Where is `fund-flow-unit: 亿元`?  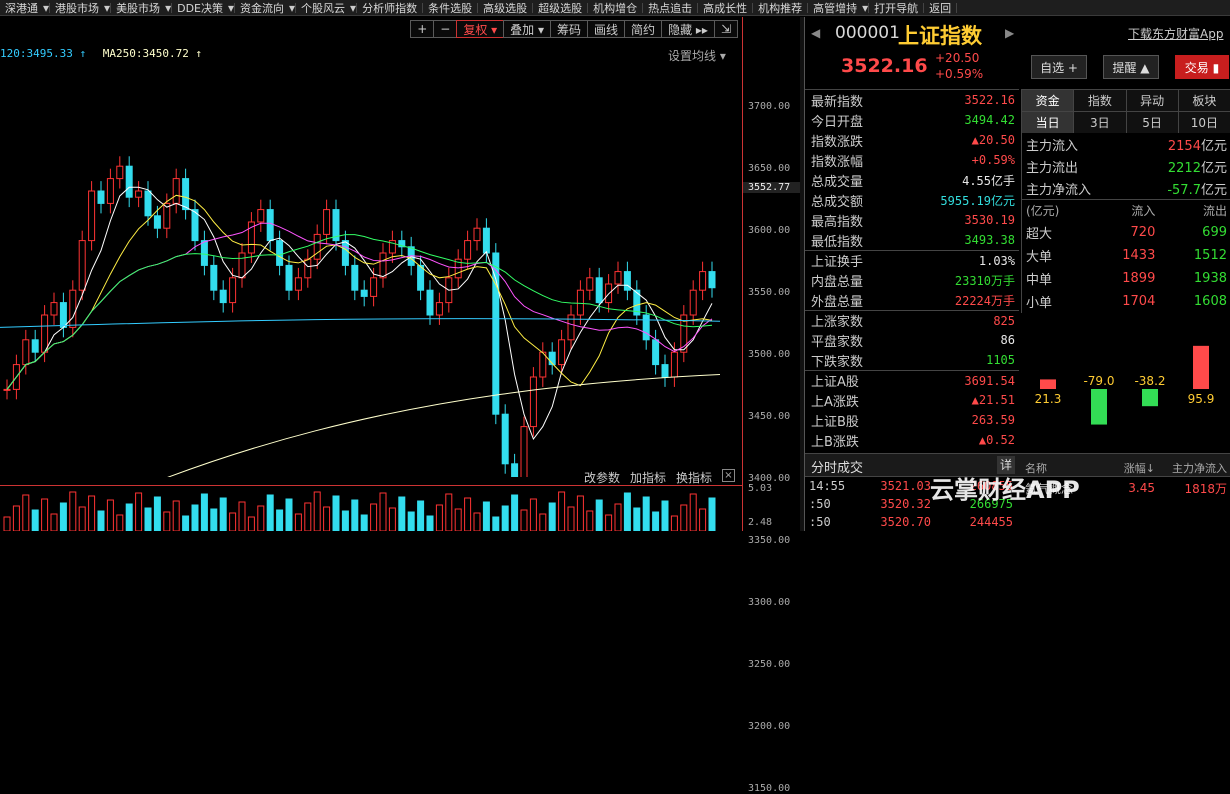 fund-flow-unit: 亿元 is located at coordinates (1213, 190).